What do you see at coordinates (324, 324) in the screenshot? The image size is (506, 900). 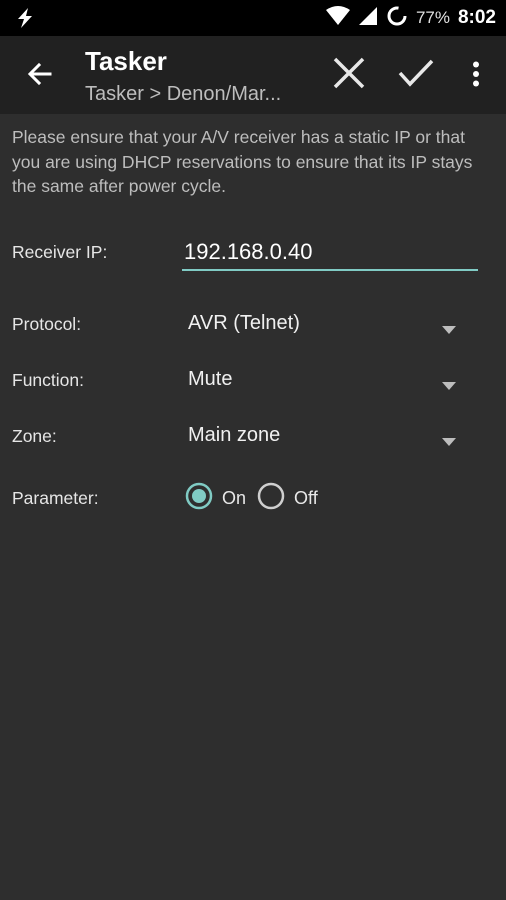 I see `protocol-dropdown: AVR (Telnet)` at bounding box center [324, 324].